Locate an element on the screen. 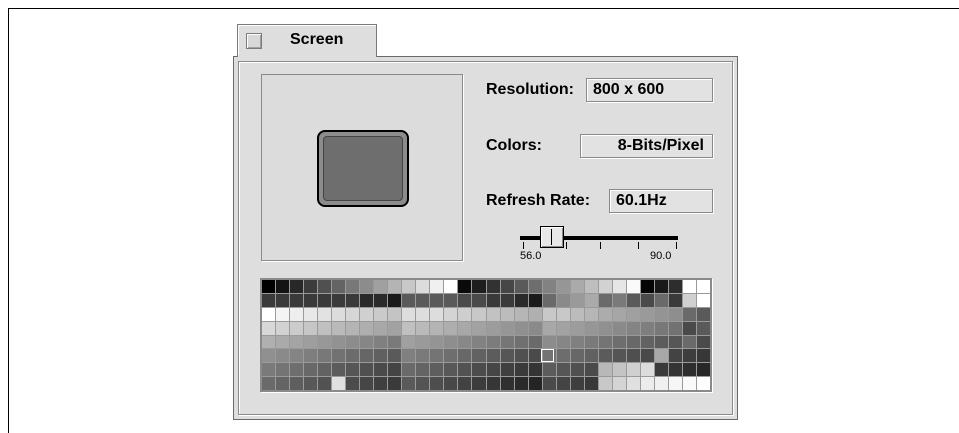  slider-thumb is located at coordinates (552, 237).